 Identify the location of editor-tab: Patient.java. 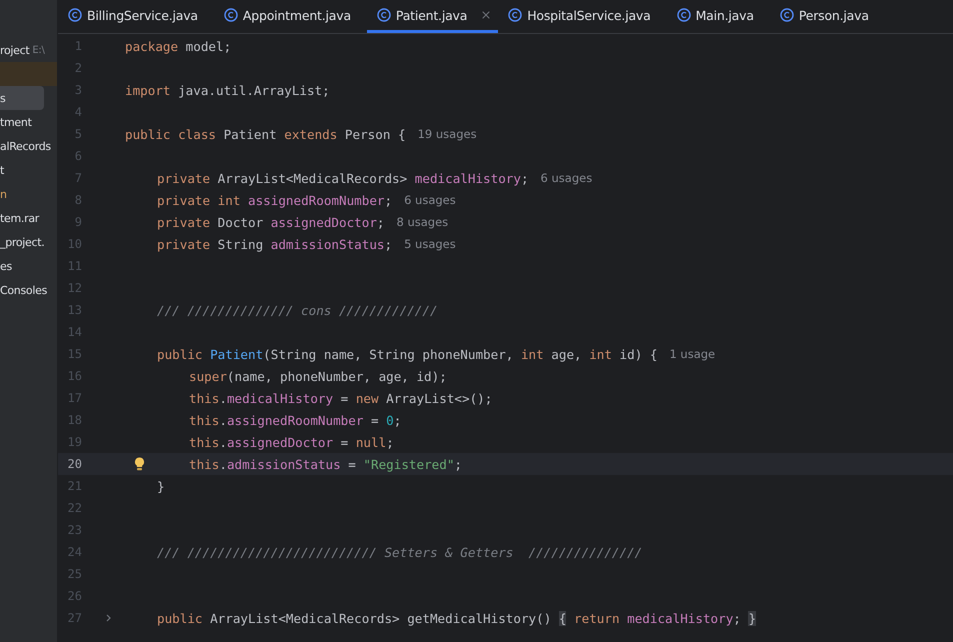
(432, 16).